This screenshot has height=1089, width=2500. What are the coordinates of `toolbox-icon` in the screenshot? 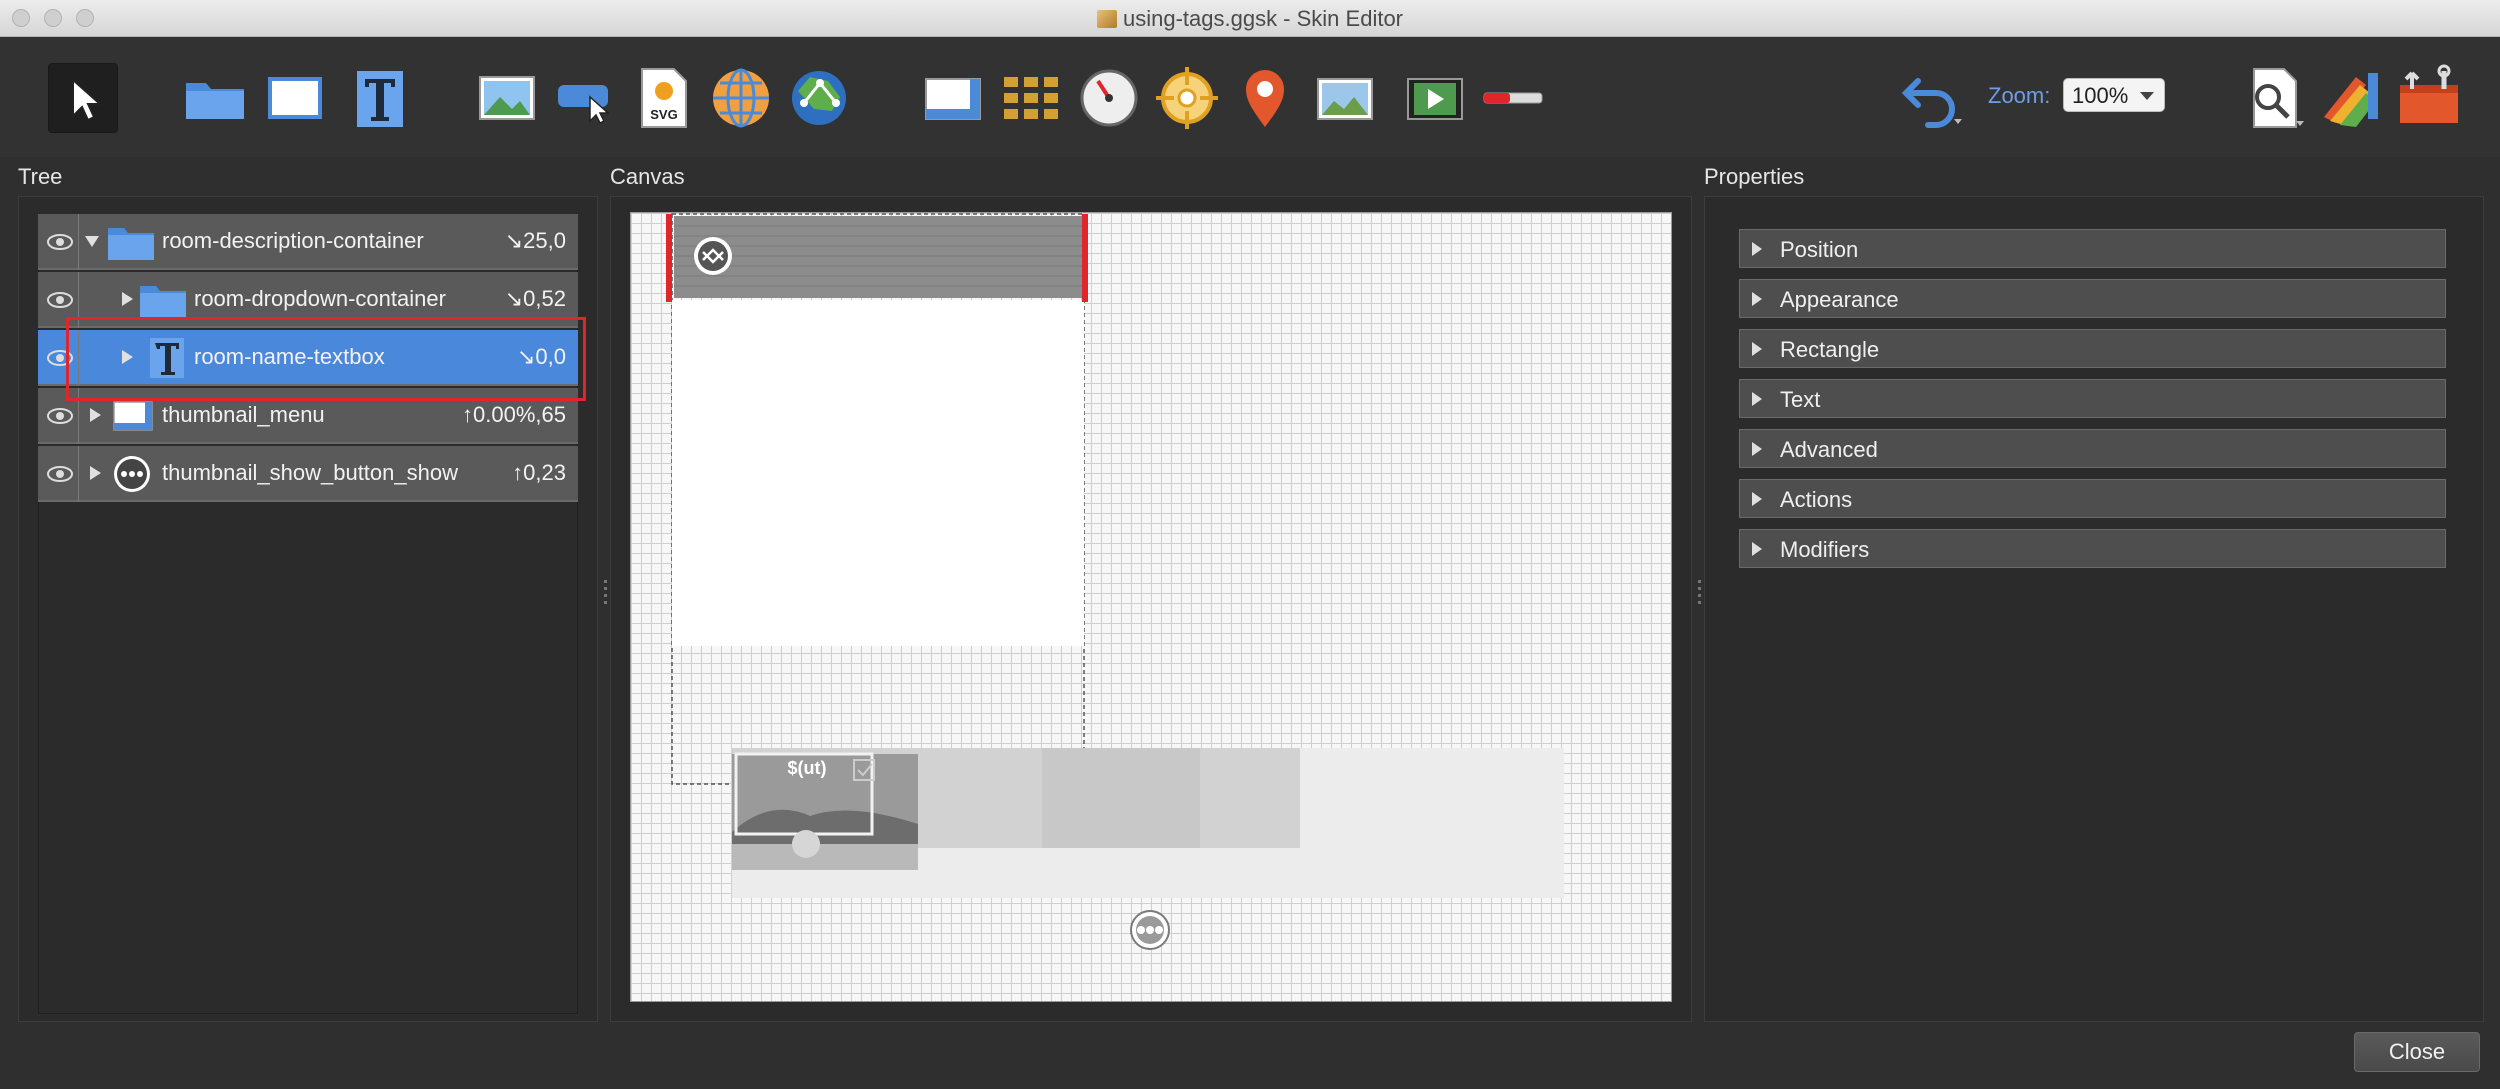 It's located at (2429, 93).